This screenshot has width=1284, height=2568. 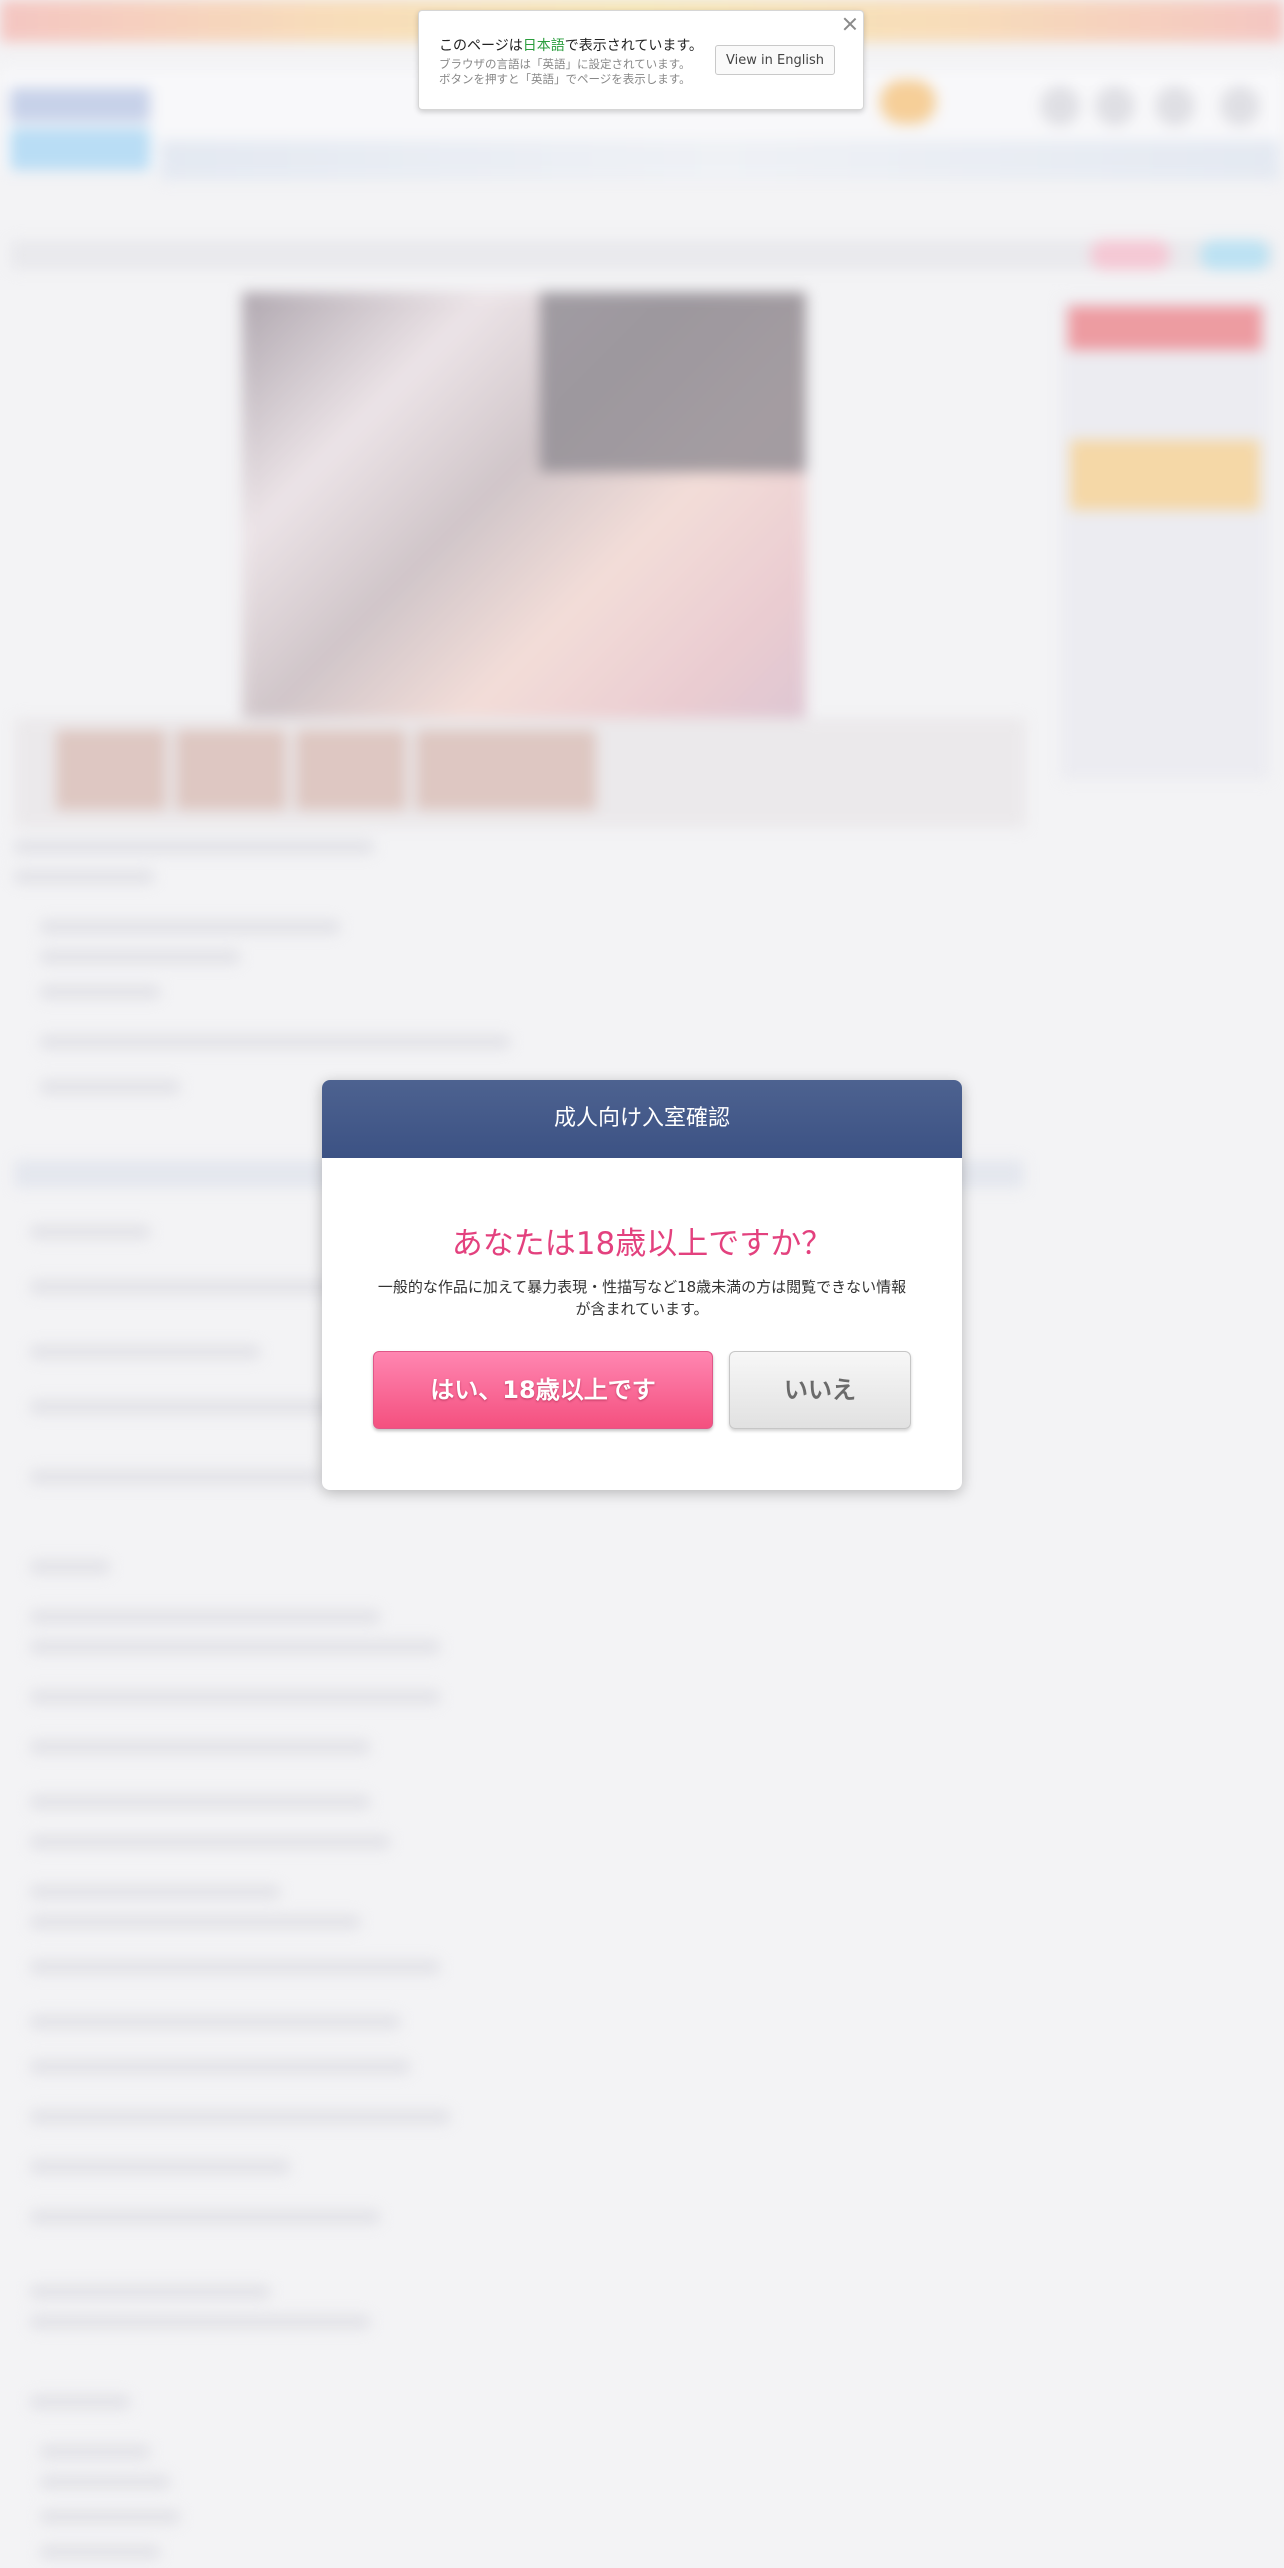 What do you see at coordinates (642, 1119) in the screenshot?
I see `modal-title: 成人向け入室確認` at bounding box center [642, 1119].